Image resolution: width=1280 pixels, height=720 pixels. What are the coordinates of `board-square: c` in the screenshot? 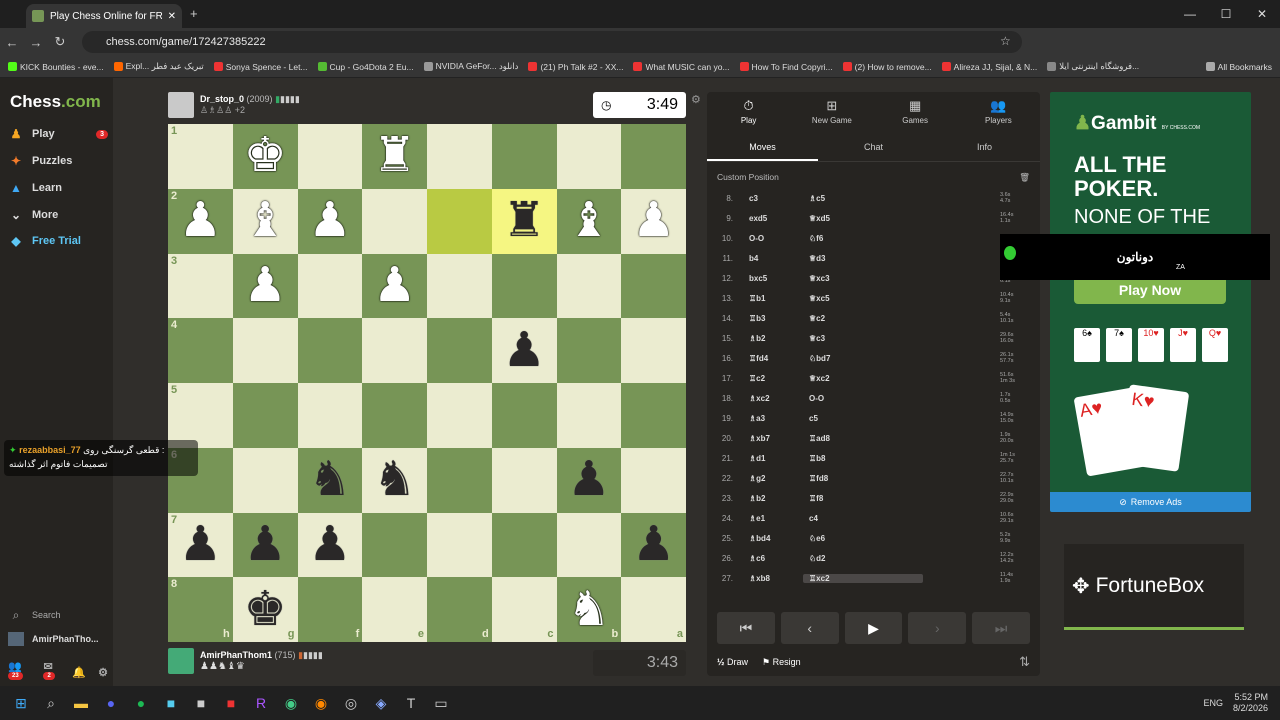 It's located at (524, 609).